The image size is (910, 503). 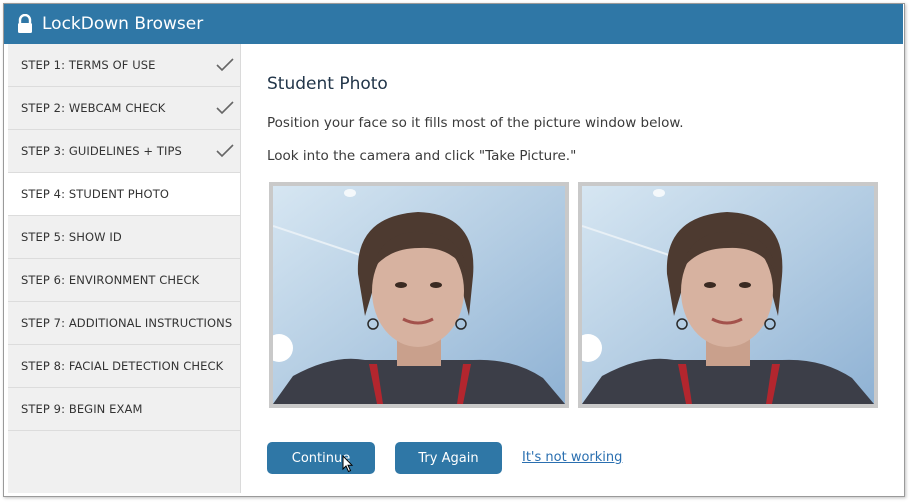 I want to click on sidebar-step-8: STEP 8: FACIAL DETECTION CHECK, so click(x=124, y=366).